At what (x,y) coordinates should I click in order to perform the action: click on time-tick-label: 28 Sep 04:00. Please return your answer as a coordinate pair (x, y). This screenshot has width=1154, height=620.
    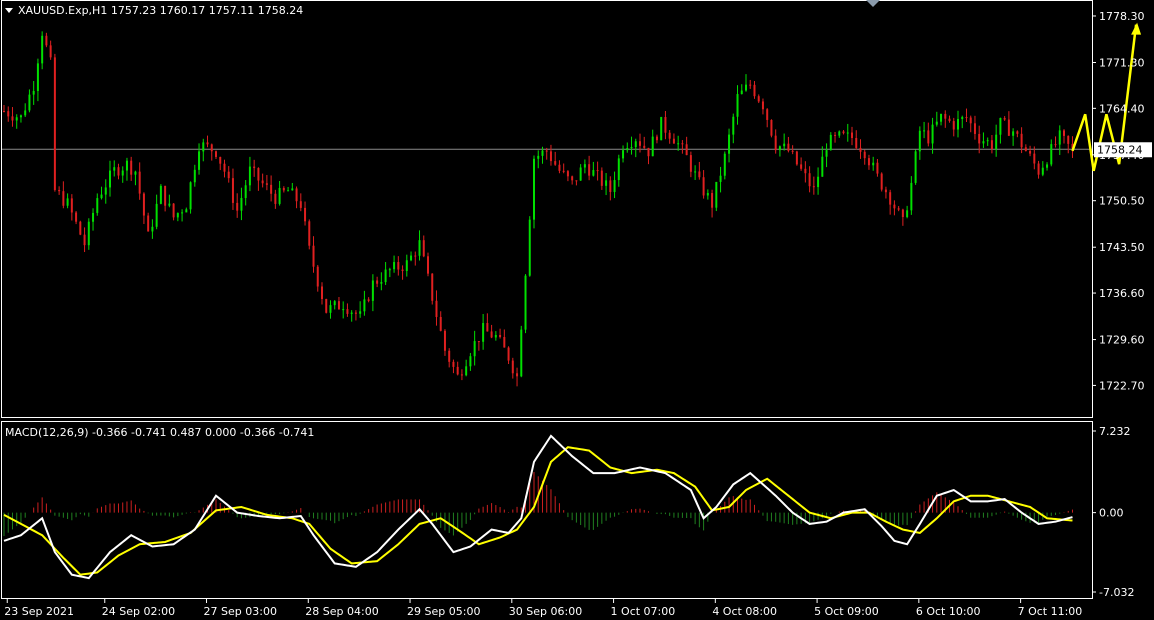
    Looking at the image, I should click on (341, 611).